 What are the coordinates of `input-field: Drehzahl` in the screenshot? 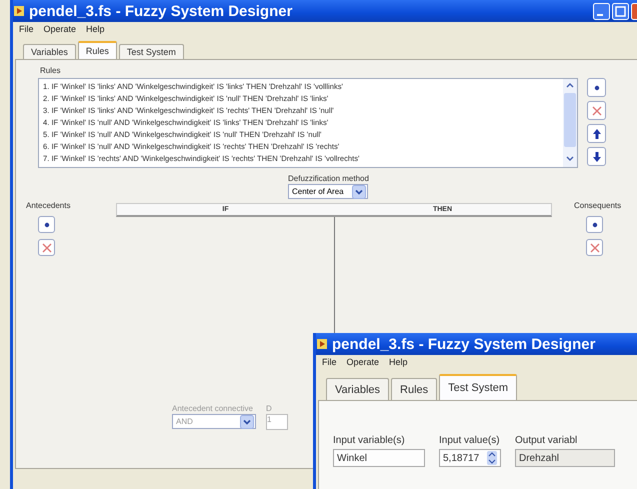 It's located at (565, 458).